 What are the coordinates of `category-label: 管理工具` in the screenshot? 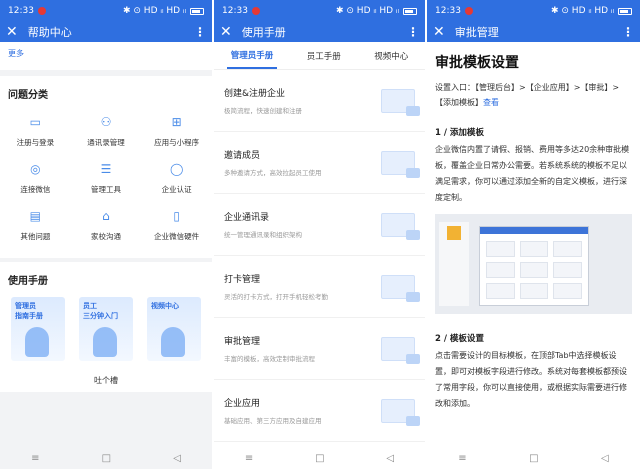 It's located at (105, 189).